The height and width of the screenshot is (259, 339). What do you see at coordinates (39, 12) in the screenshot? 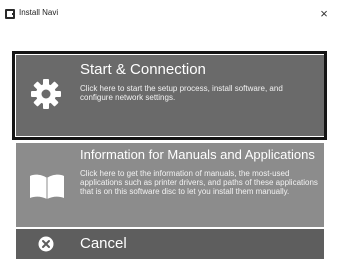
I see `window-title: Install Navi` at bounding box center [39, 12].